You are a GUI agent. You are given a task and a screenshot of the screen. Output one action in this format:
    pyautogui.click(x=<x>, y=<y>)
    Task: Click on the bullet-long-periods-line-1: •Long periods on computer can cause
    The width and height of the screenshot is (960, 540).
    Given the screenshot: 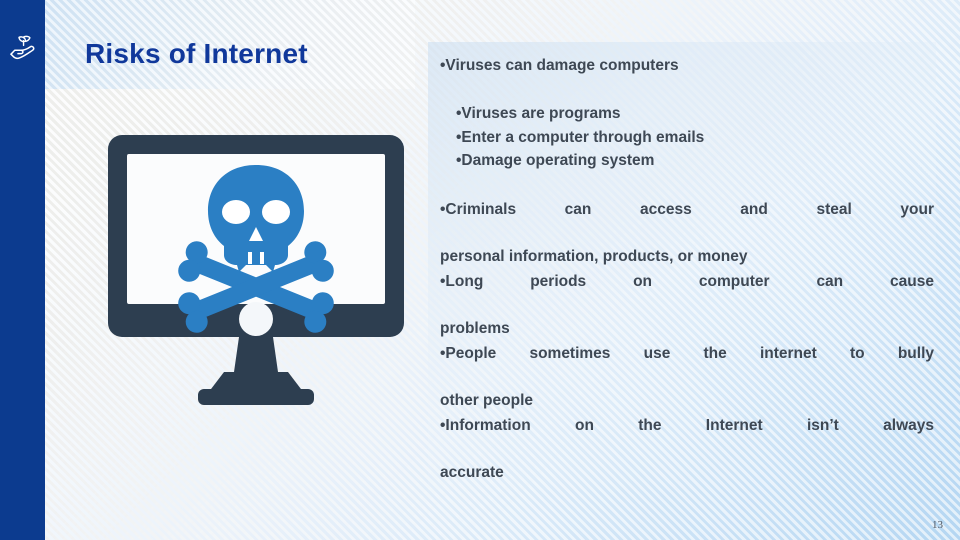 What is the action you would take?
    pyautogui.click(x=687, y=281)
    